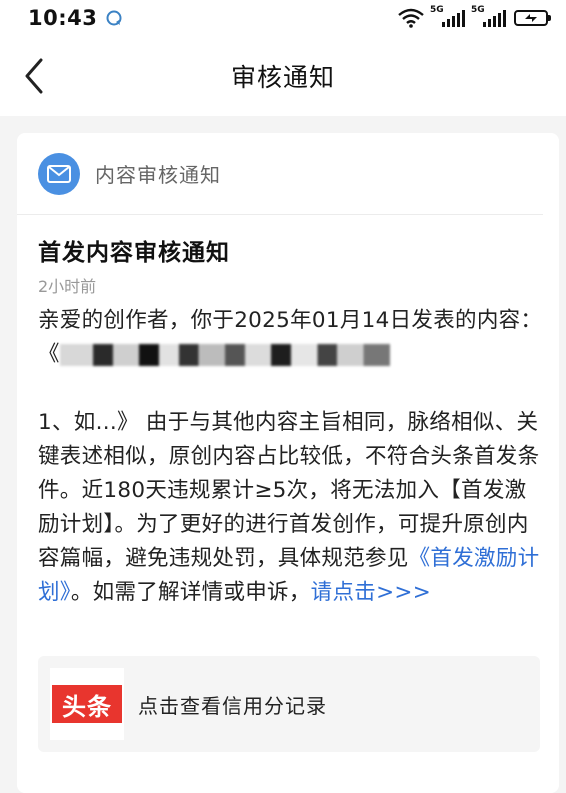 The height and width of the screenshot is (793, 566). What do you see at coordinates (280, 174) in the screenshot?
I see `card-header: 内容审核通知` at bounding box center [280, 174].